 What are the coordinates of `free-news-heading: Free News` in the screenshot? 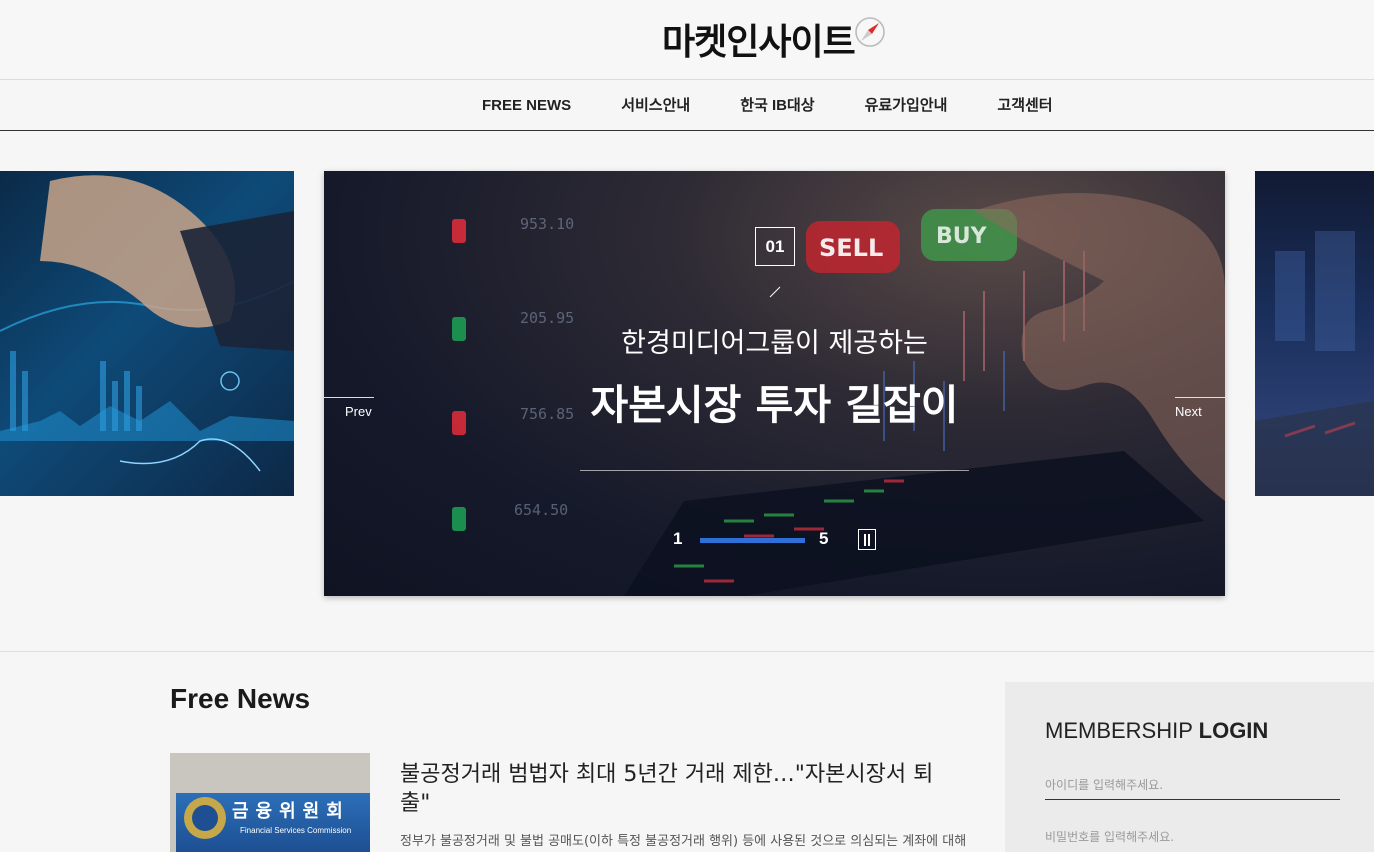 It's located at (240, 698).